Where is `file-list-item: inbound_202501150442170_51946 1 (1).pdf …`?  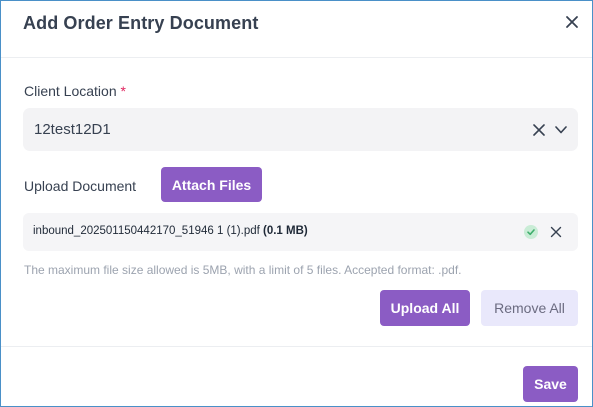
file-list-item: inbound_202501150442170_51946 1 (1).pdf … is located at coordinates (300, 232).